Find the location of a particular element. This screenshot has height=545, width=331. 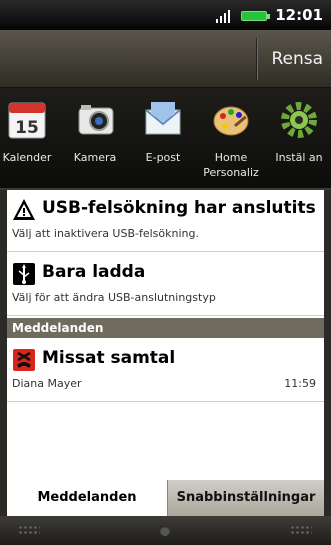

tab-notifications: Meddelanden is located at coordinates (87, 498).